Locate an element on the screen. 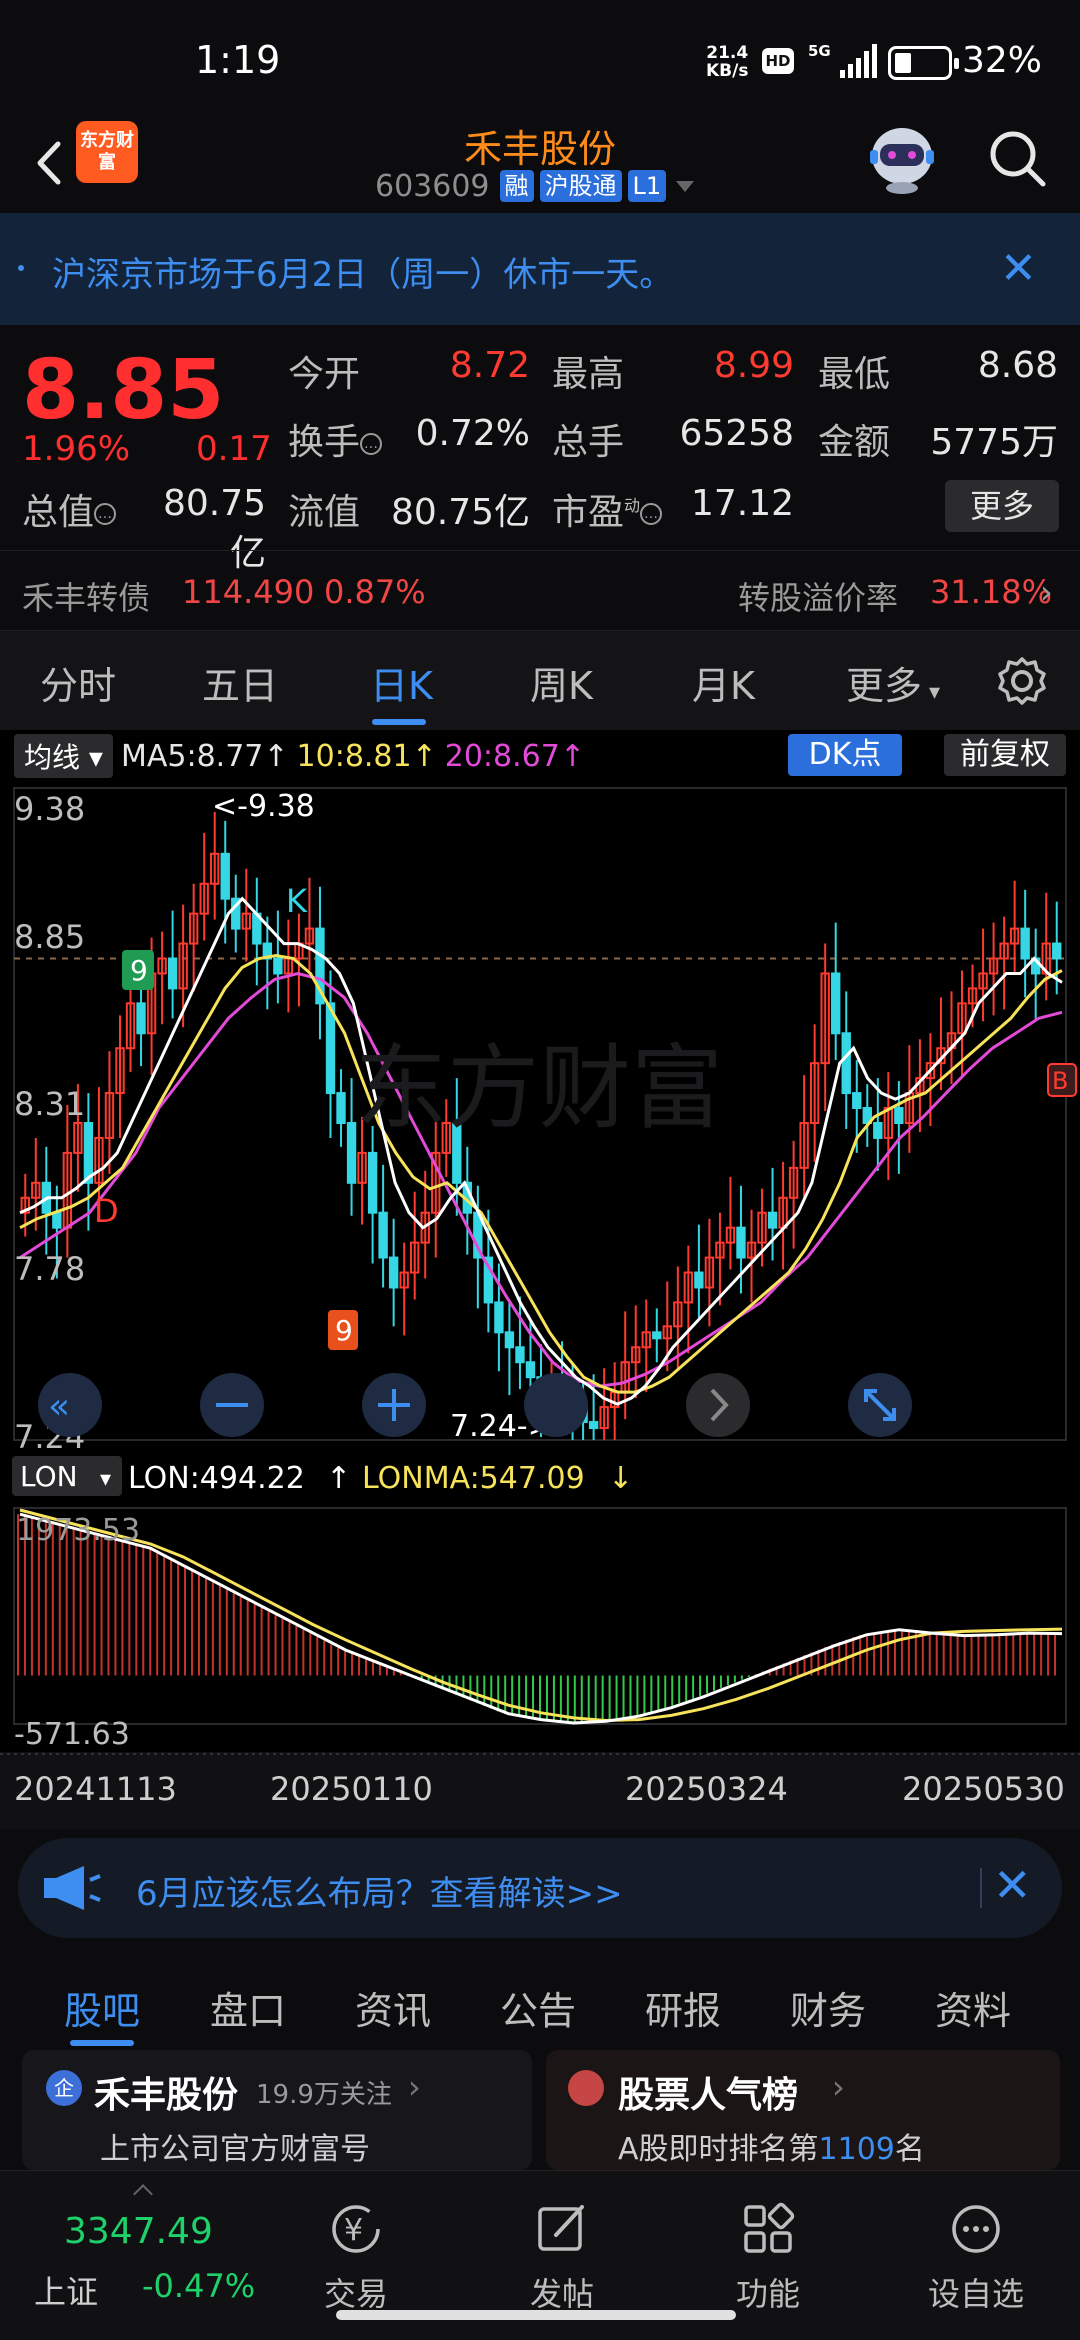 This screenshot has width=1080, height=2340. stock-header: 东方财富 禾丰股份 603609 融 沪股通 L1 is located at coordinates (540, 165).